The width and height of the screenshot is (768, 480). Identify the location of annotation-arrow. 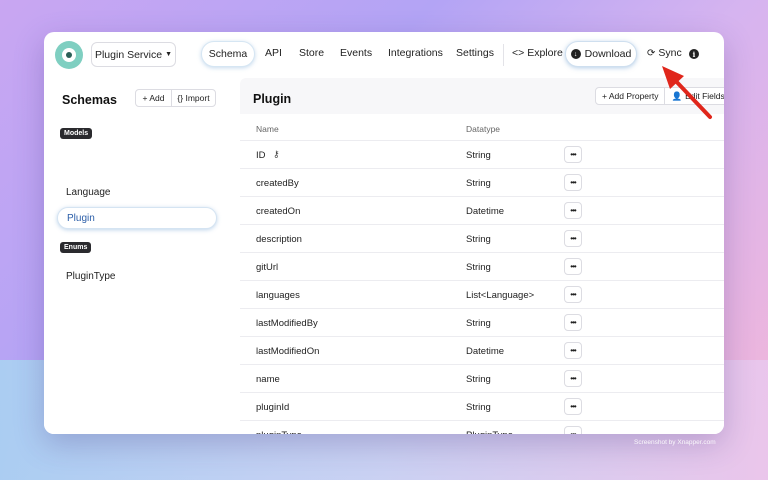
(687, 92).